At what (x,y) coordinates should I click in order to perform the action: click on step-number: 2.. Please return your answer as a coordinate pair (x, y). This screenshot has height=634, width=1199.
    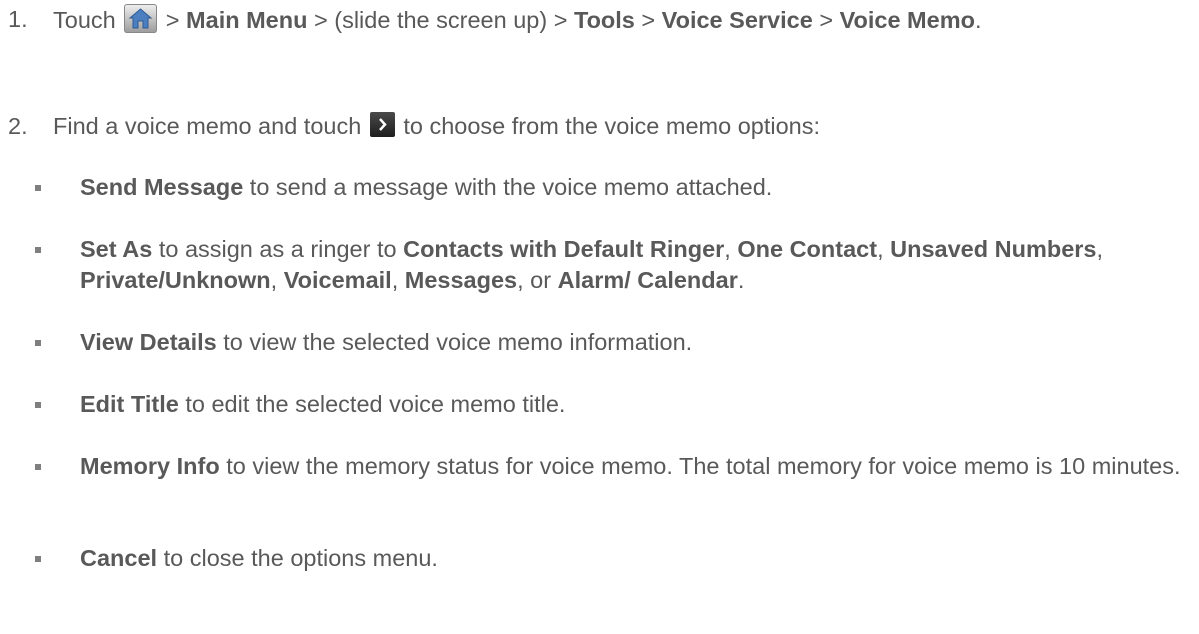
    Looking at the image, I should click on (18, 126).